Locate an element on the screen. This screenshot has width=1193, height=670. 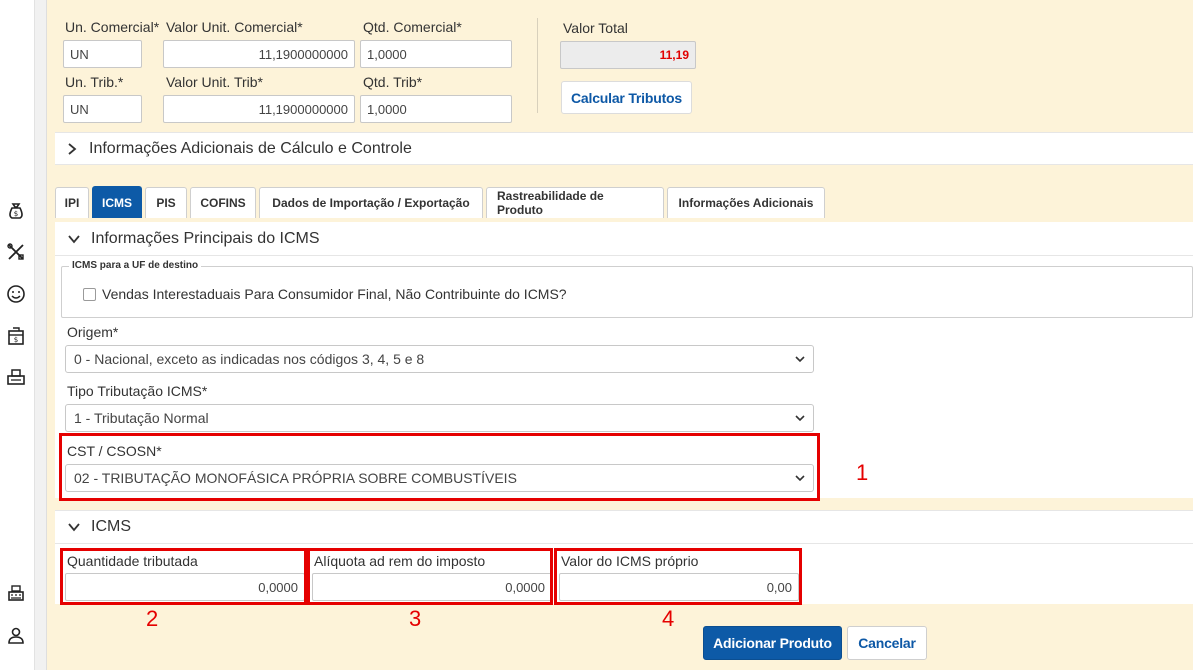
cancelar-button: Cancelar is located at coordinates (887, 643).